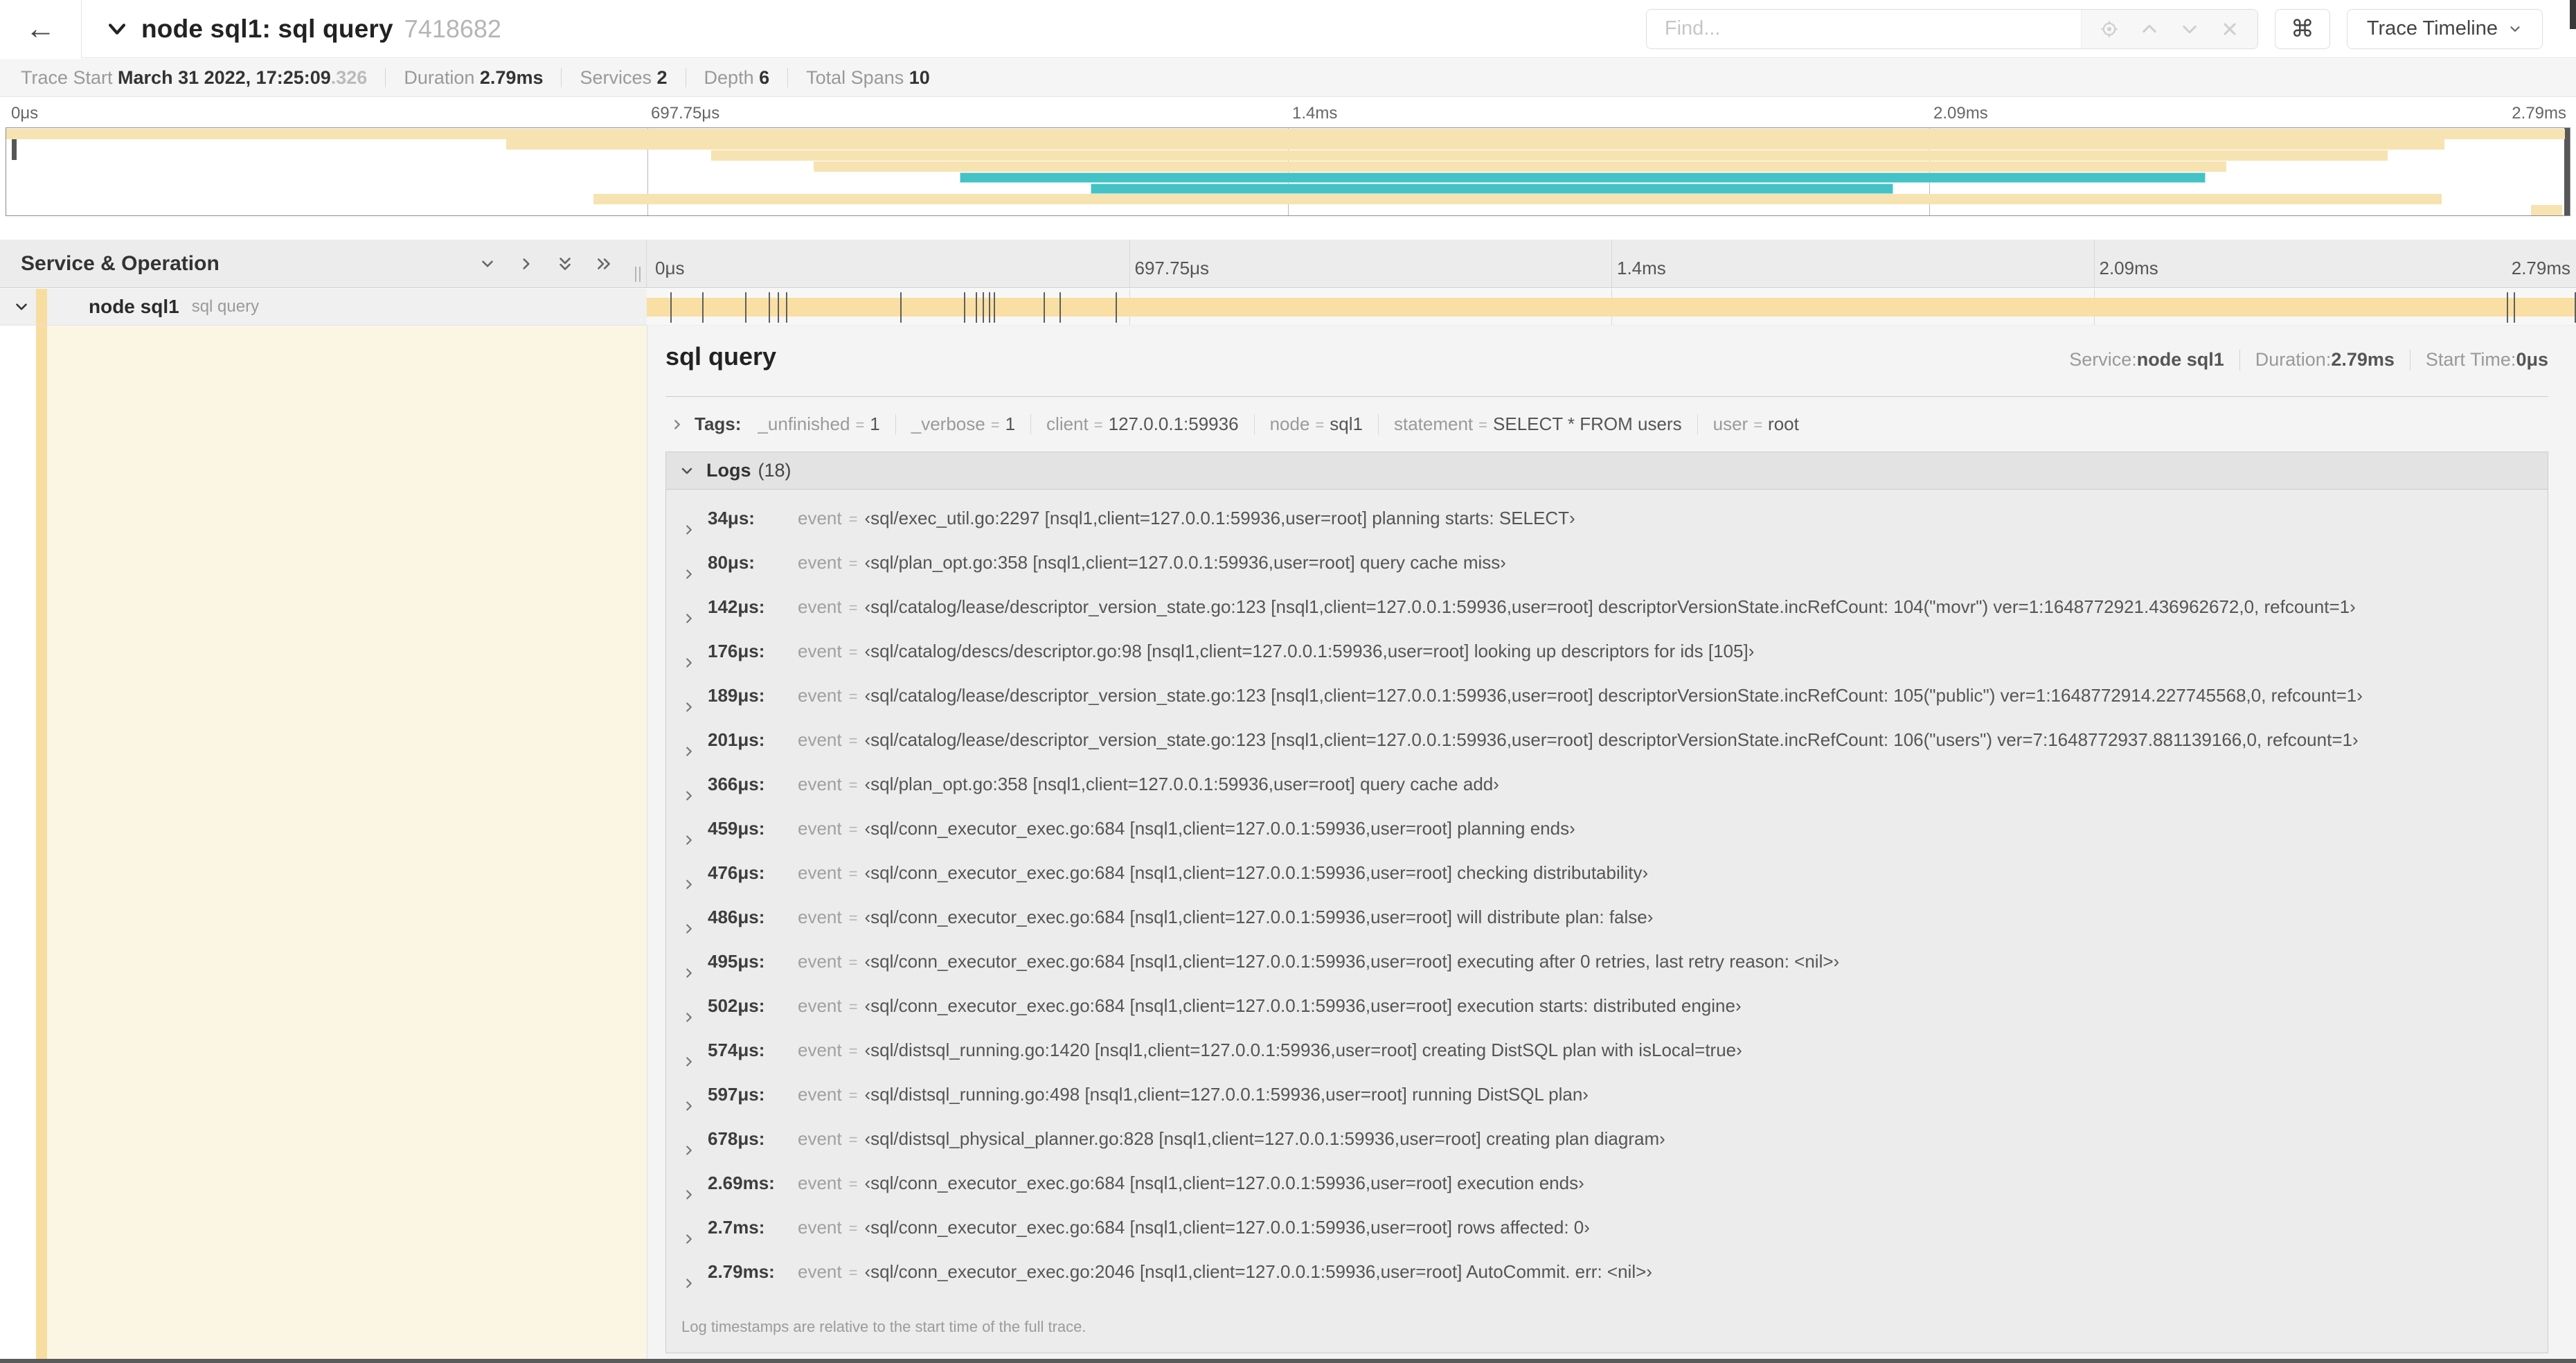 The width and height of the screenshot is (2576, 1363). I want to click on minimap-right-drag-handle, so click(2567, 171).